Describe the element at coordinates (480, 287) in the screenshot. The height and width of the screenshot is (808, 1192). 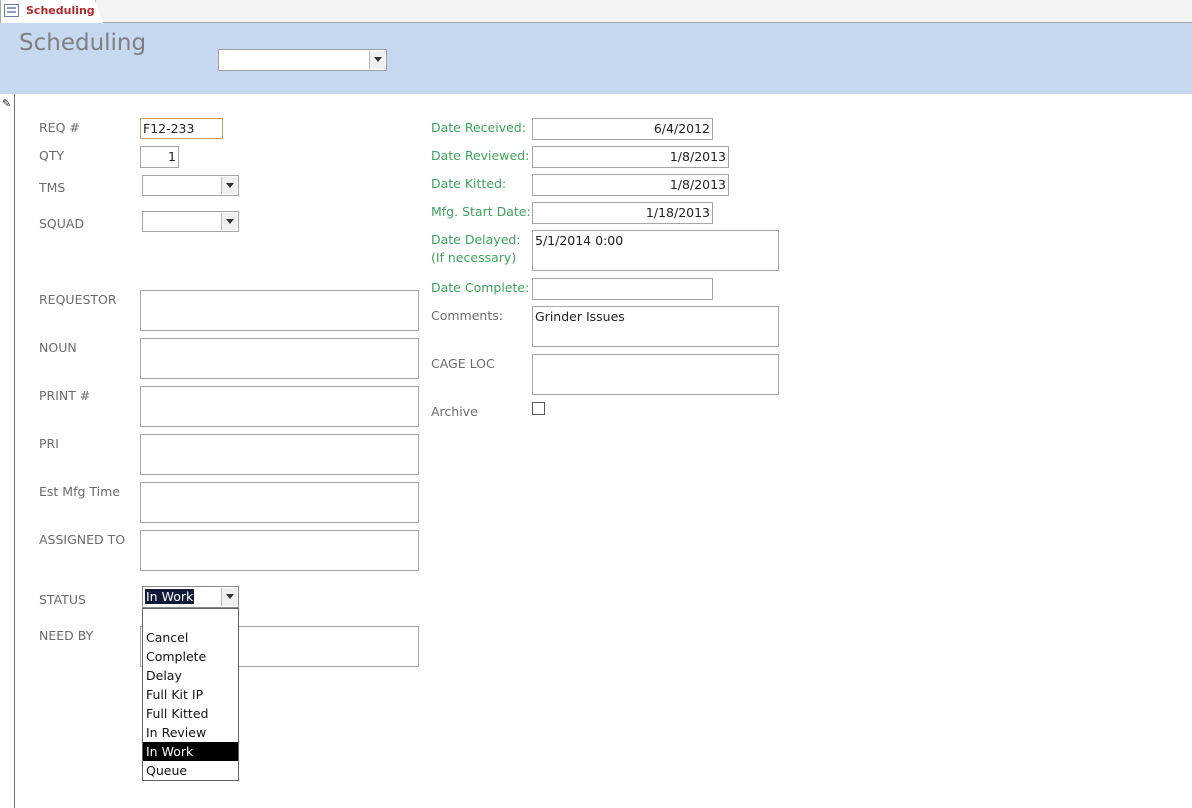
I see `date-complete-label: Date Complete:` at that location.